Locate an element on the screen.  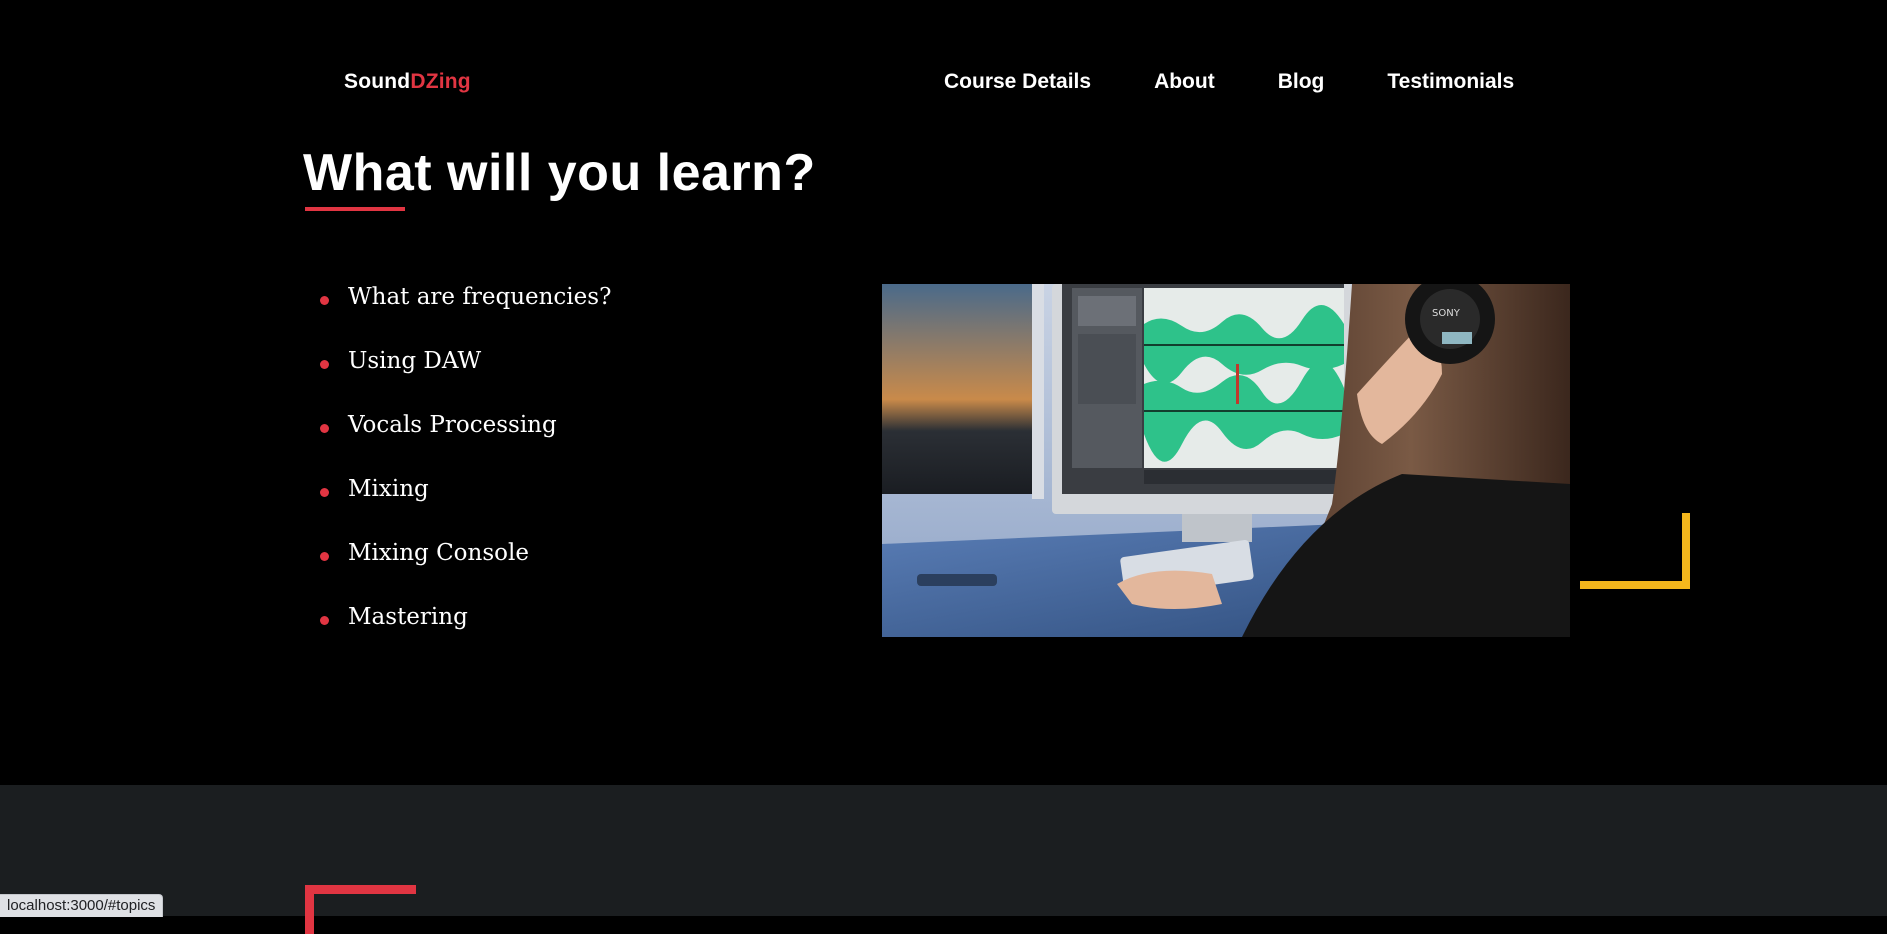
nav-link-about: About is located at coordinates (1184, 82).